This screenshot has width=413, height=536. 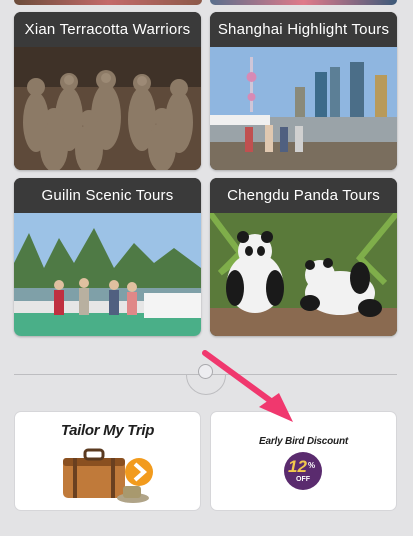 I want to click on divider-dot-icon, so click(x=205, y=371).